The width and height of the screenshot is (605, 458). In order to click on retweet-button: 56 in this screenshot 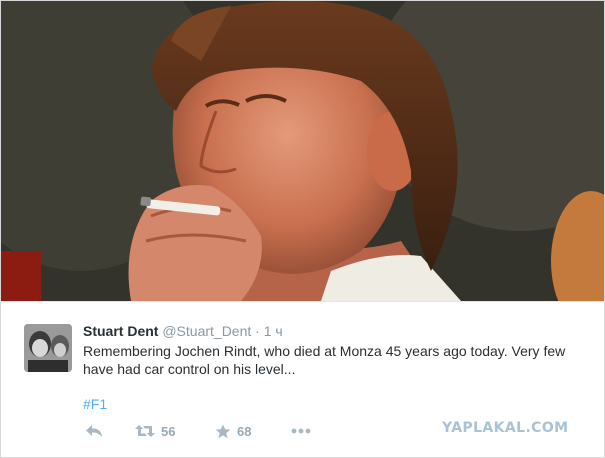, I will do `click(155, 431)`.